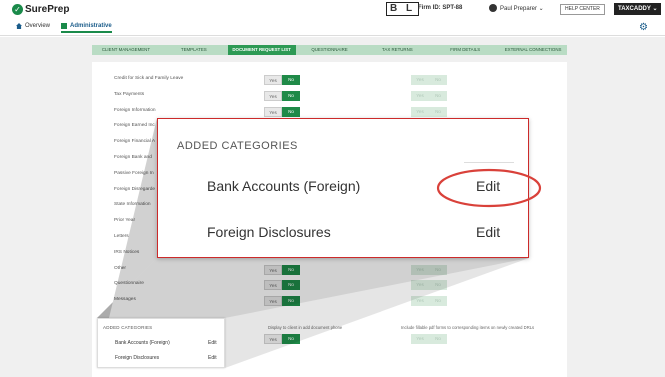 The height and width of the screenshot is (377, 665). Describe the element at coordinates (125, 221) in the screenshot. I see `category-row-label: Prior Year` at that location.